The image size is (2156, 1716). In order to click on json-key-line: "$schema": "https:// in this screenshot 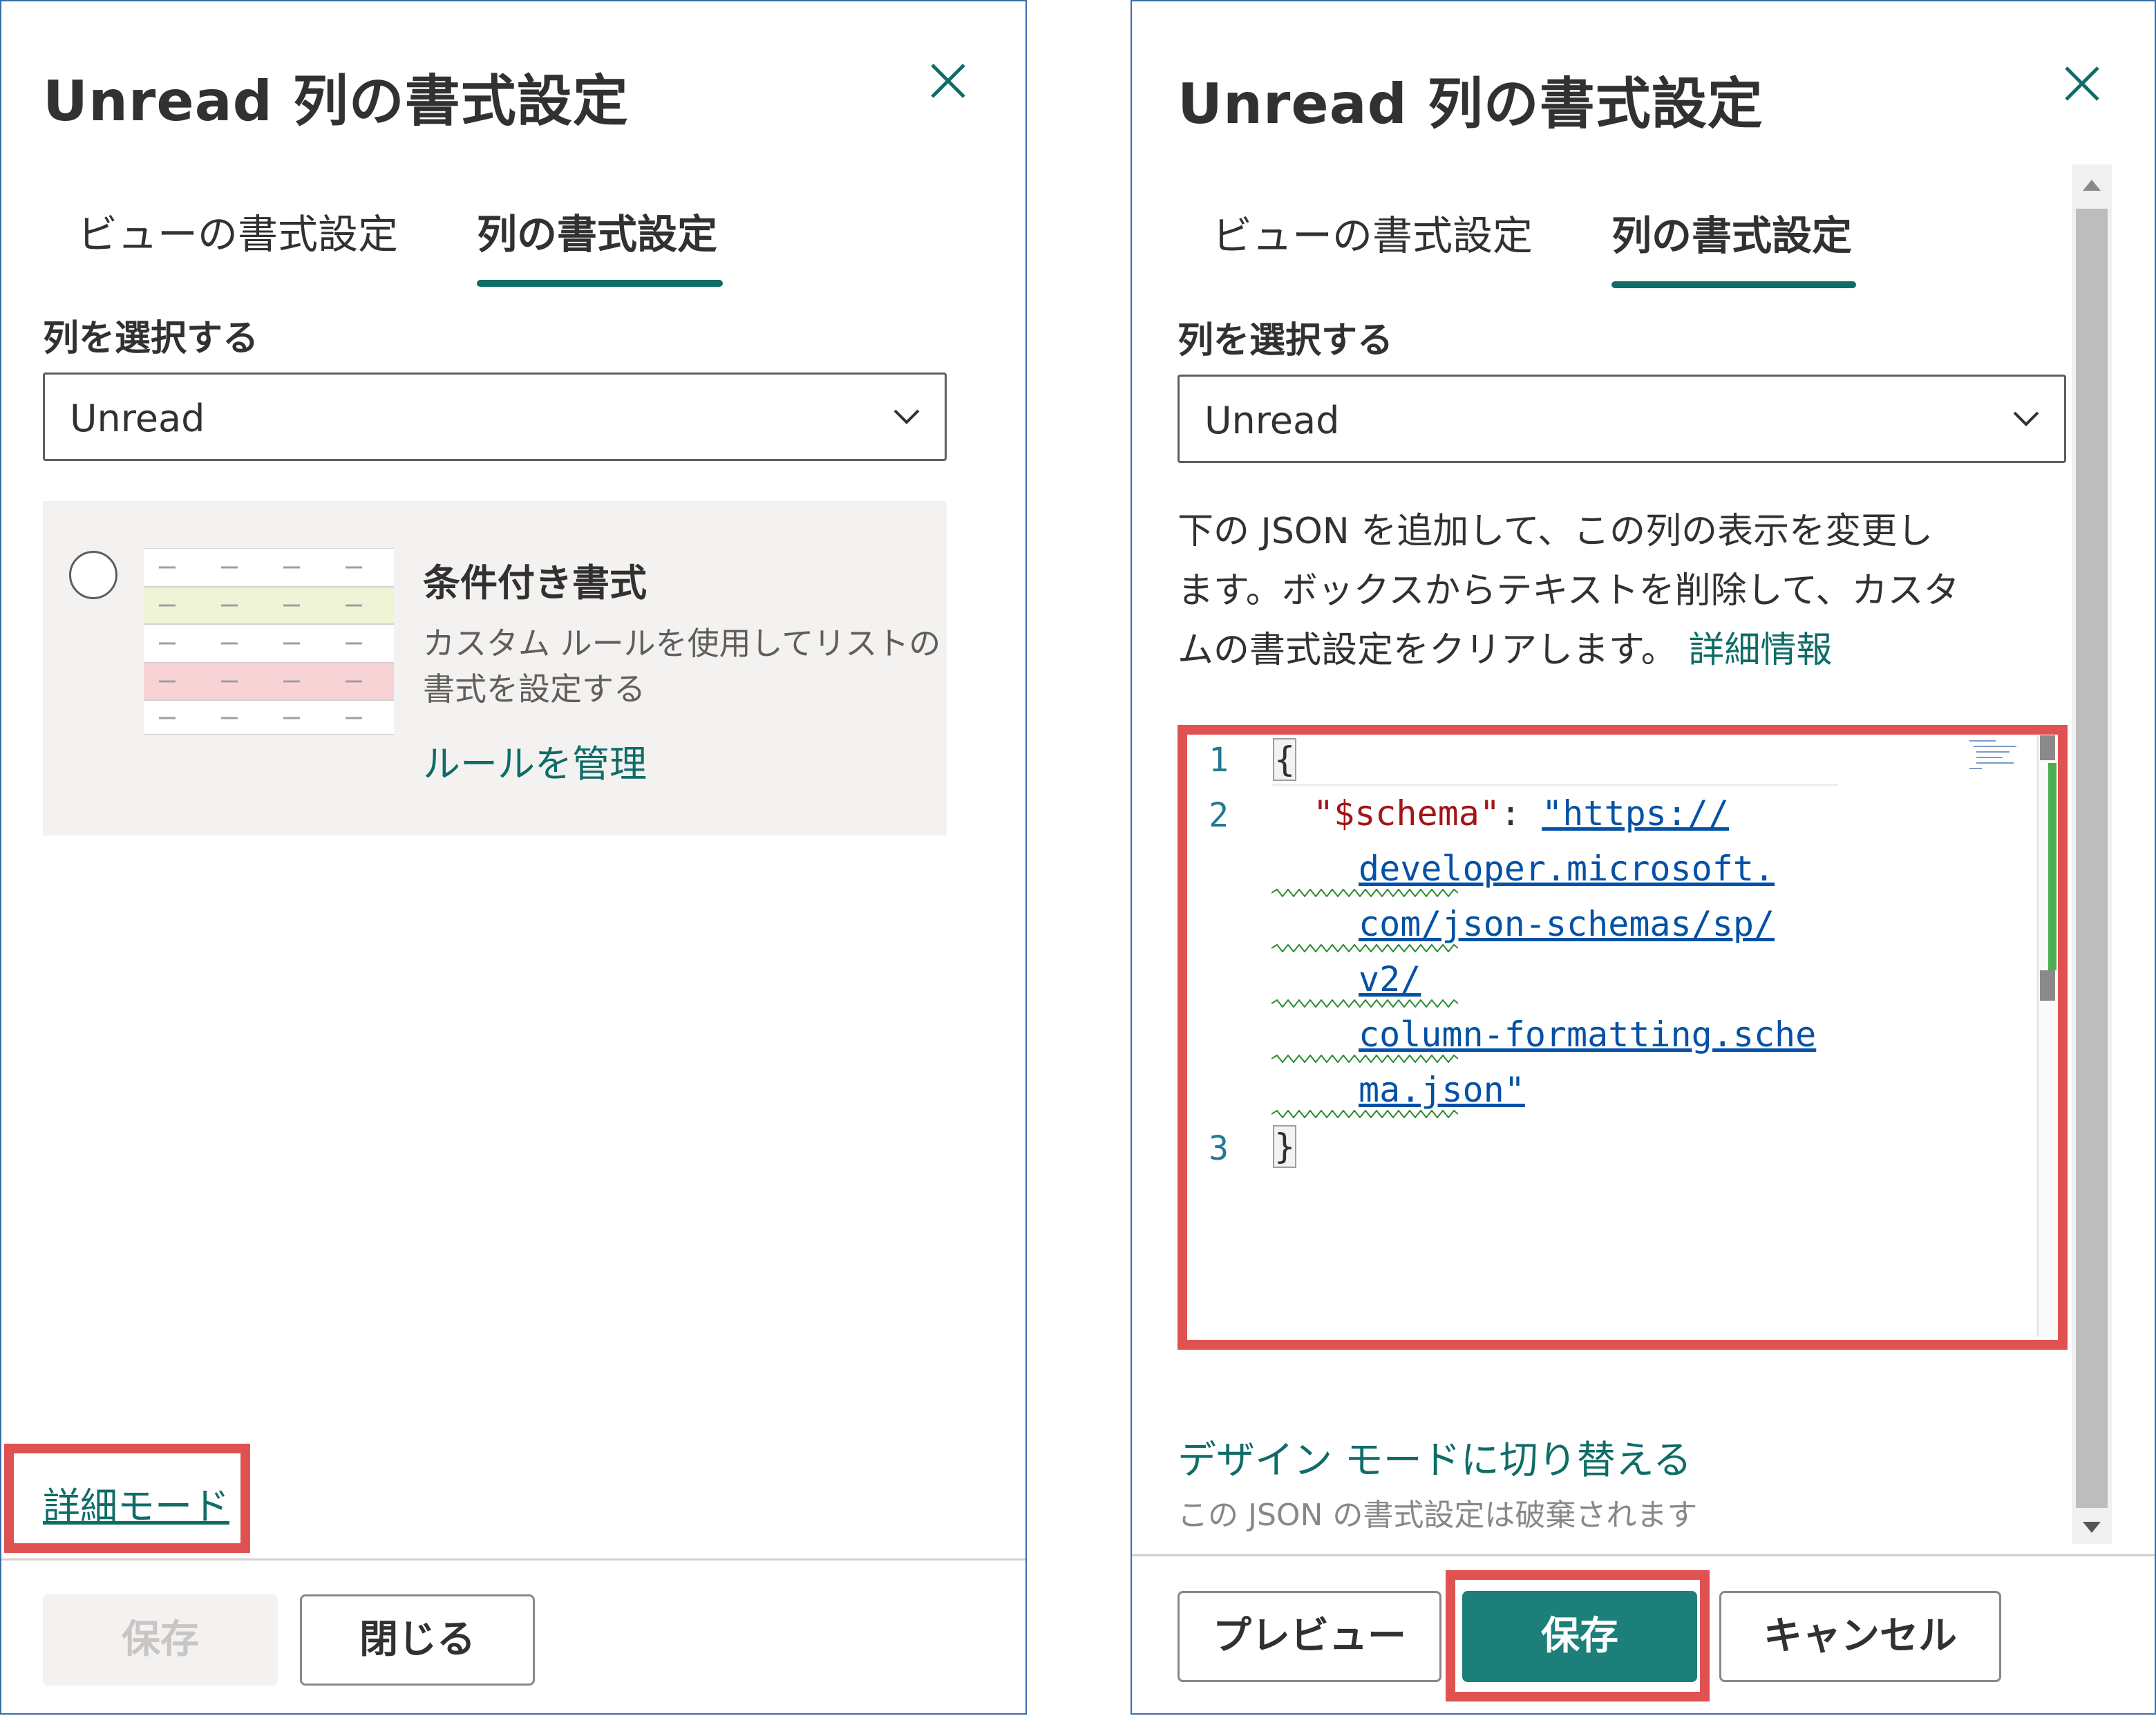, I will do `click(1521, 813)`.